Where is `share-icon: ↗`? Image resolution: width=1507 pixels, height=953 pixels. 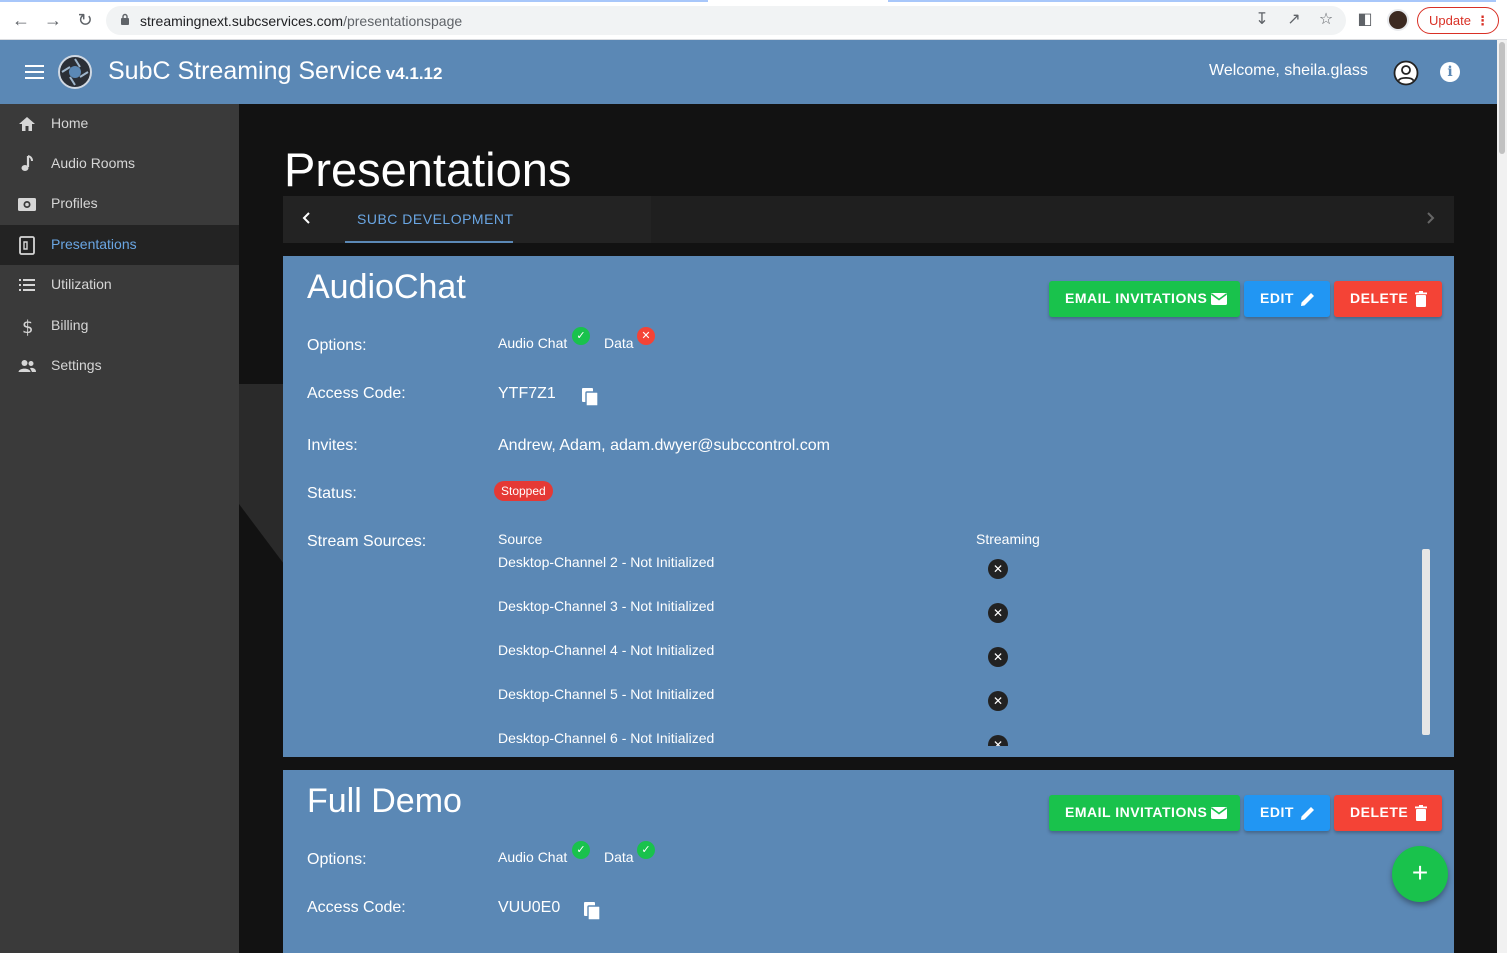
share-icon: ↗ is located at coordinates (1294, 20).